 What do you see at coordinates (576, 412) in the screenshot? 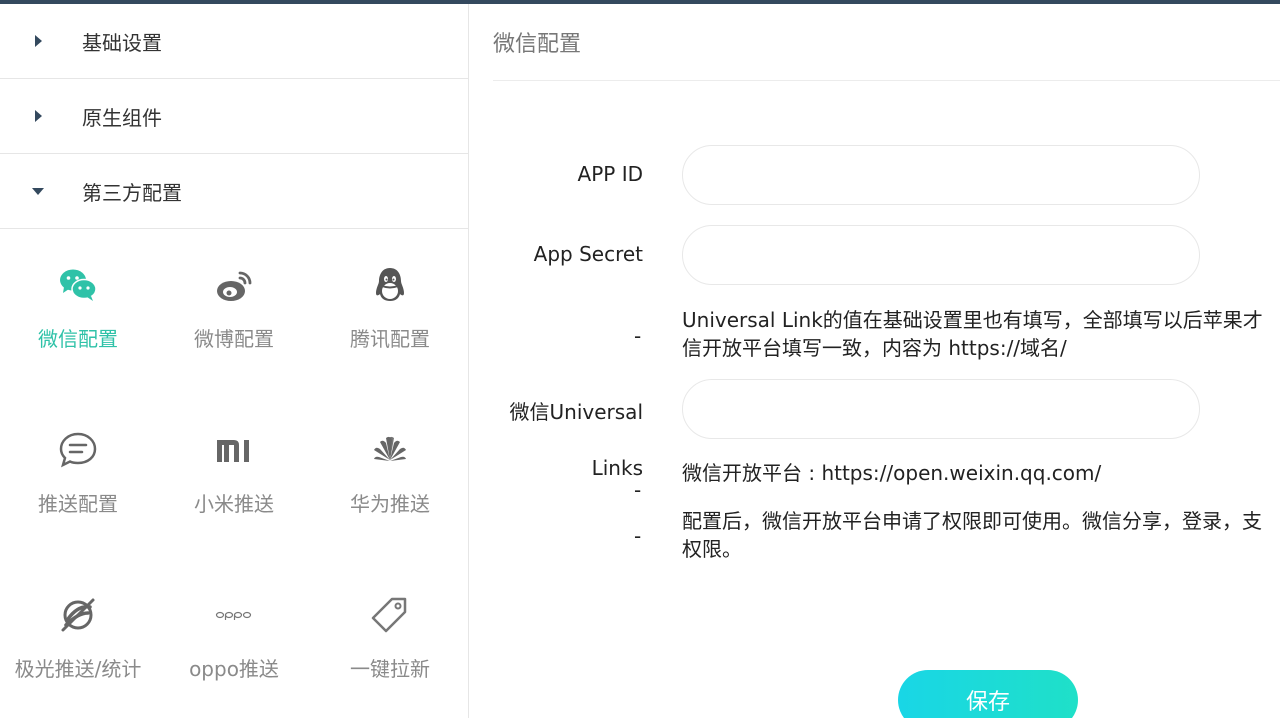
I see `universal-links-label-line1: 微信Universal` at bounding box center [576, 412].